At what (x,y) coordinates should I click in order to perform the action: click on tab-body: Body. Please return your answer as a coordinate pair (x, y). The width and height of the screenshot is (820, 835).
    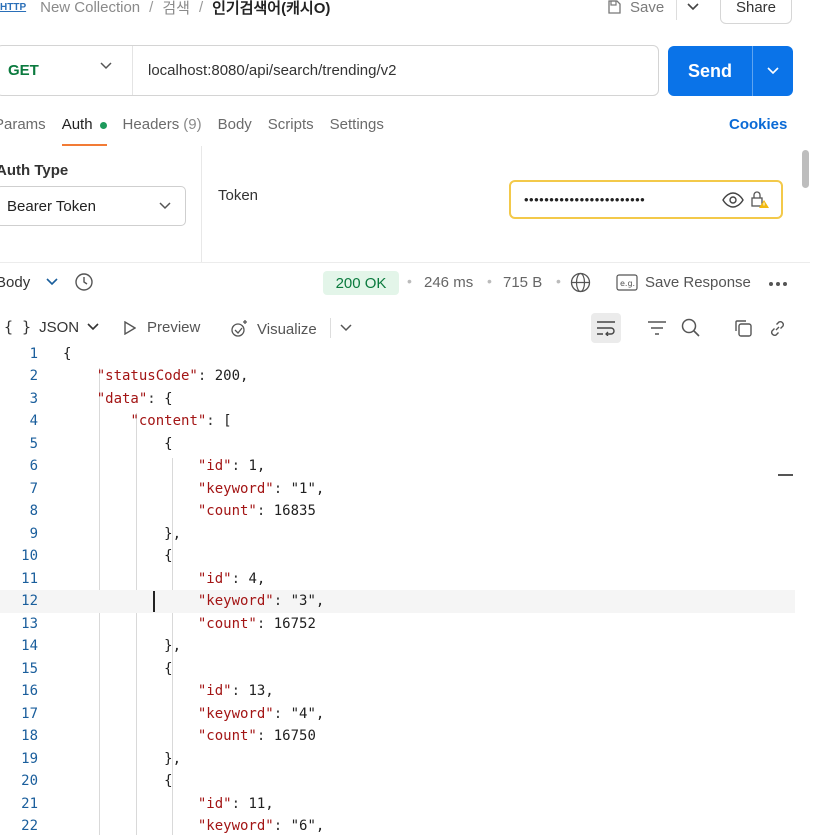
    Looking at the image, I should click on (235, 131).